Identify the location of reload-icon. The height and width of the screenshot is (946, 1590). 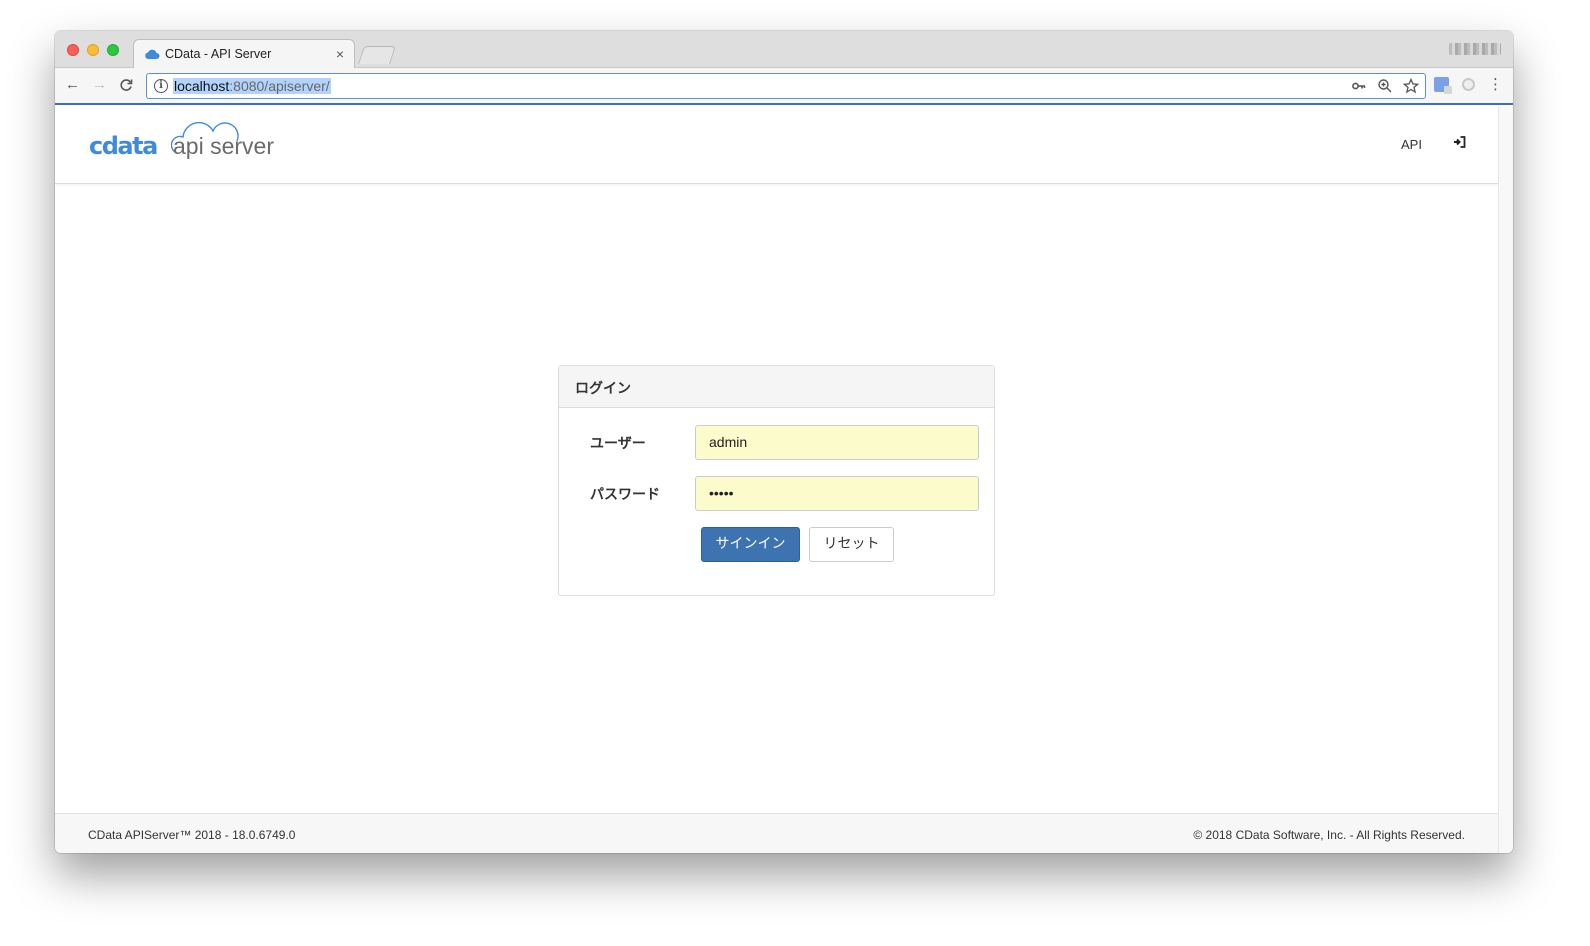
(126, 86).